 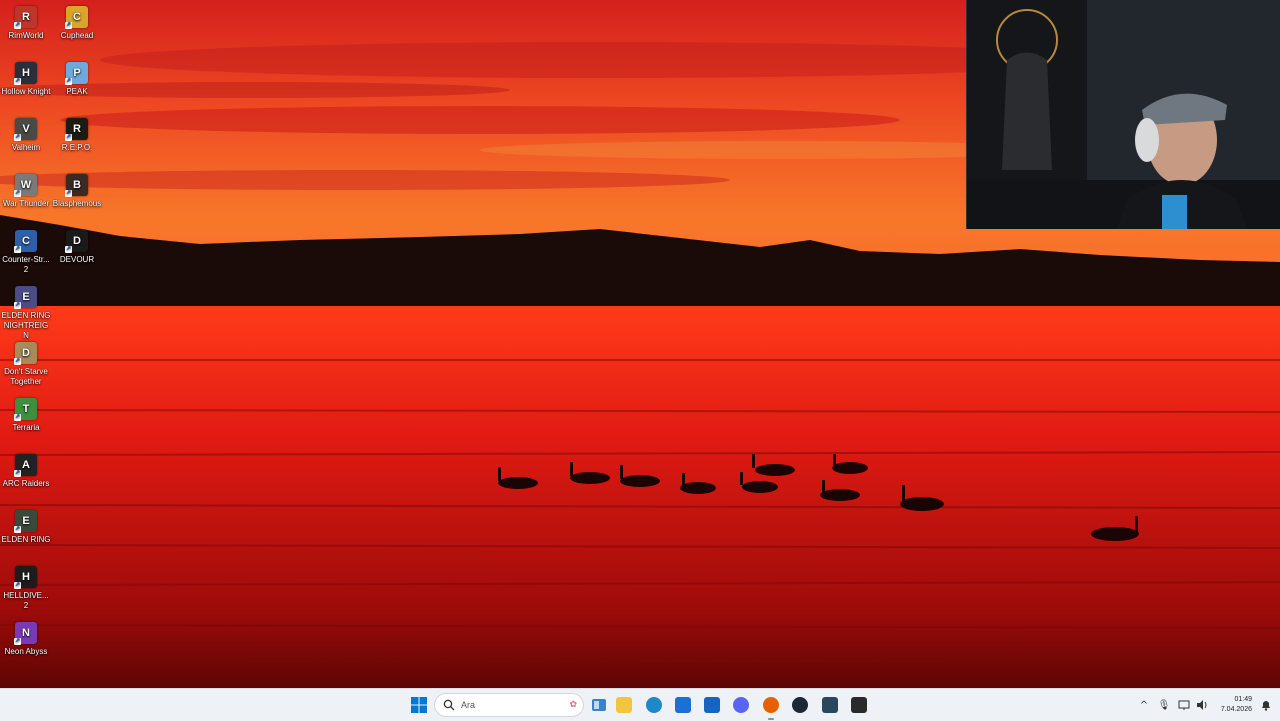 I want to click on clock-date: 7.04.2026, so click(x=1236, y=709).